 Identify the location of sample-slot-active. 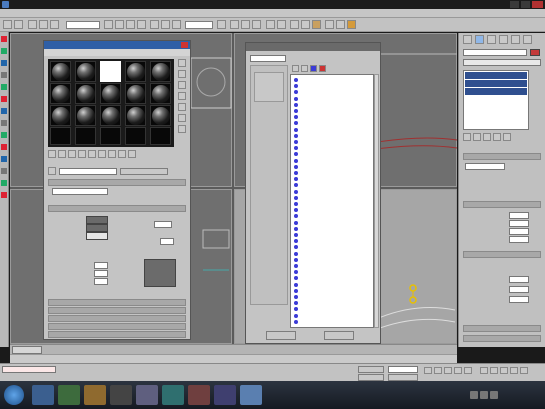
(110, 71).